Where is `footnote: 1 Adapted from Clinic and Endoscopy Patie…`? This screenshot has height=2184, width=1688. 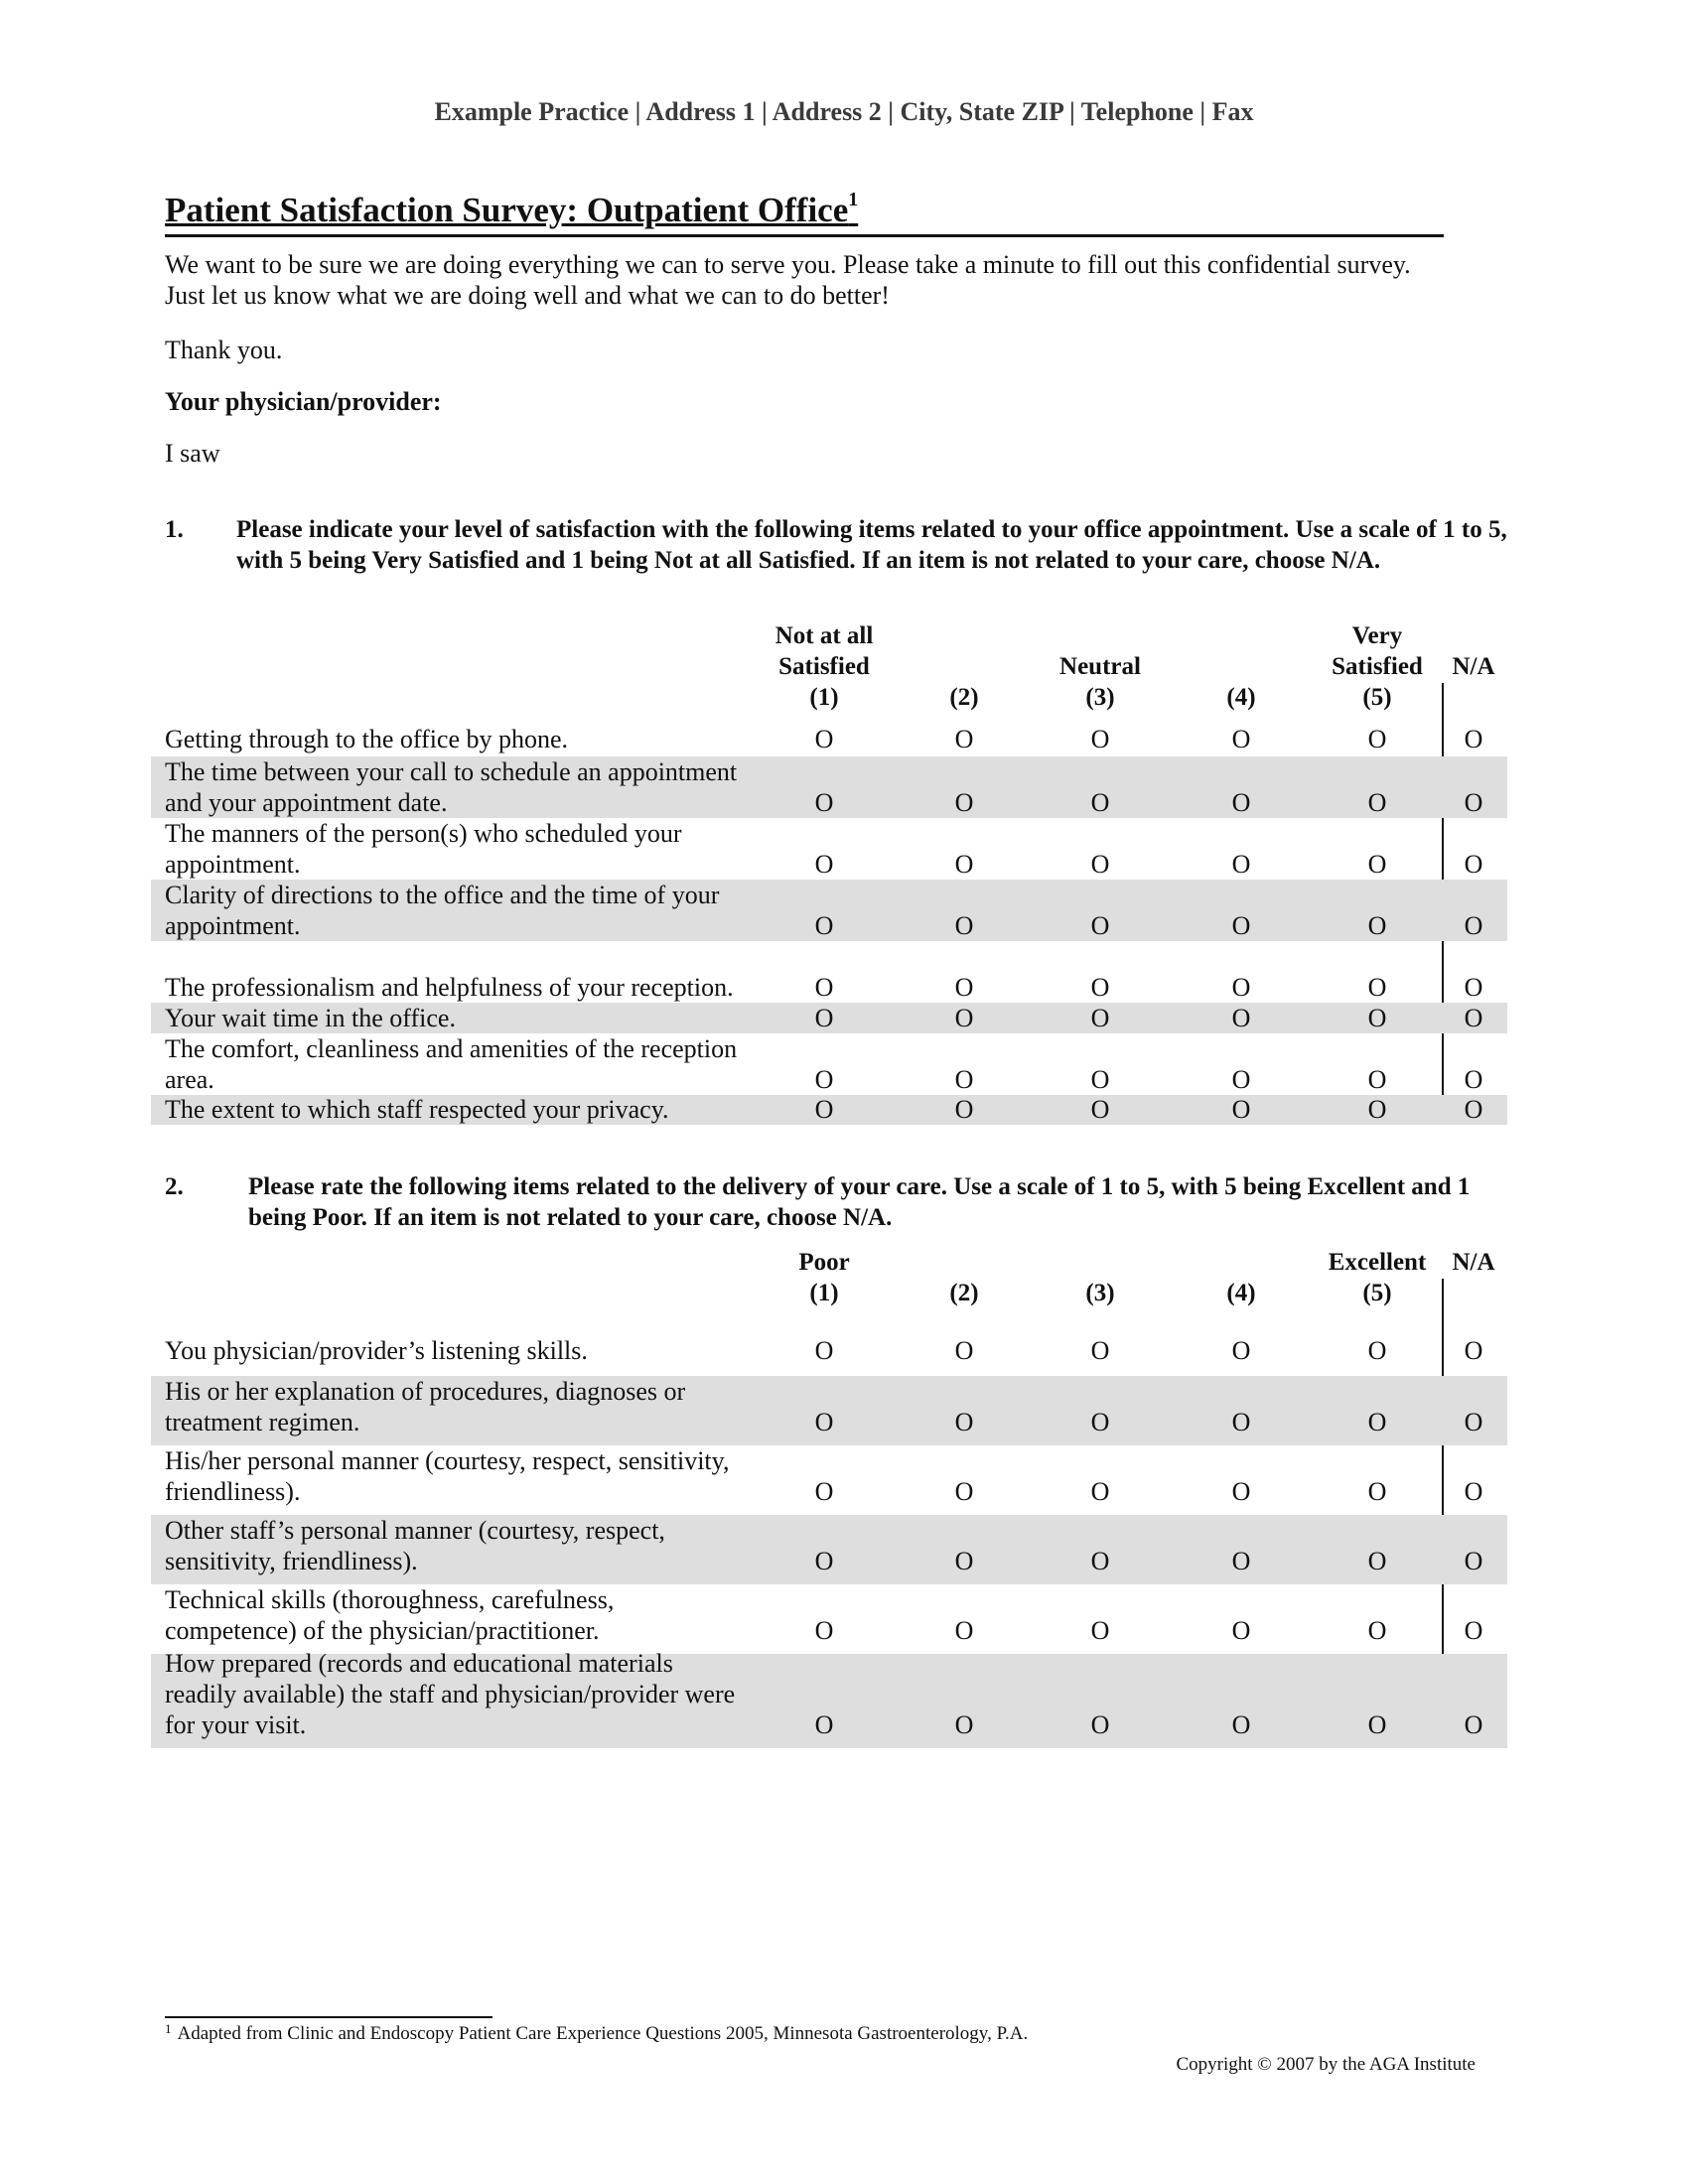
footnote: 1 Adapted from Clinic and Endoscopy Patie… is located at coordinates (596, 2033).